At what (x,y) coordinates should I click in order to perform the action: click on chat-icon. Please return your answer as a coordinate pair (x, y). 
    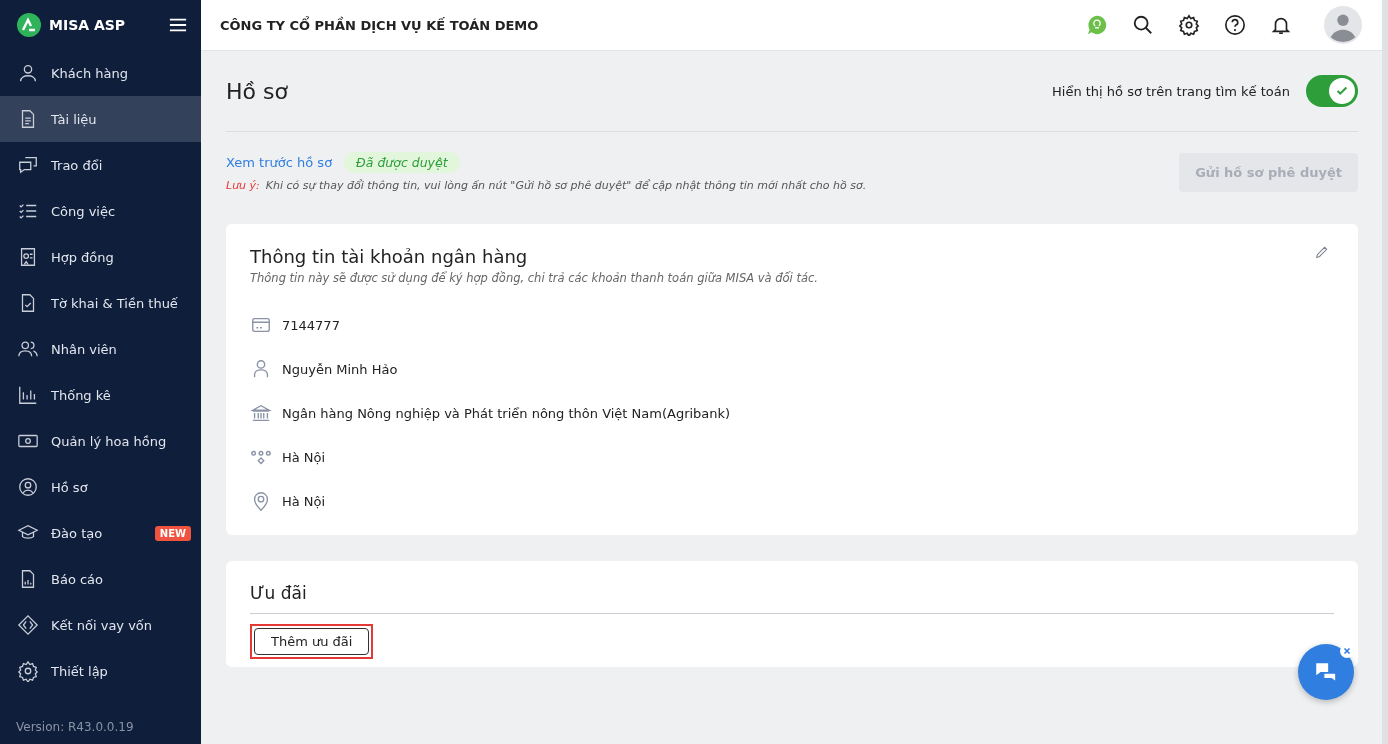
    Looking at the image, I should click on (28, 165).